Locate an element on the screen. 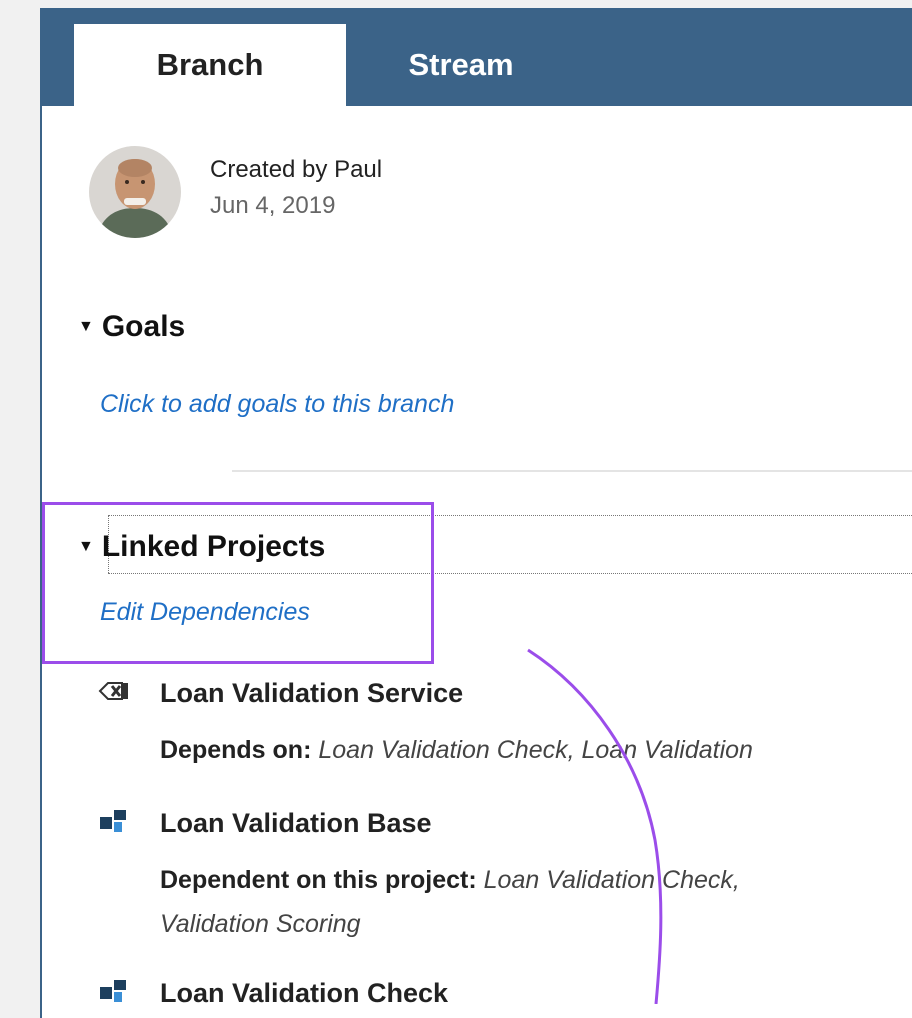 The height and width of the screenshot is (1018, 912). avatar is located at coordinates (135, 192).